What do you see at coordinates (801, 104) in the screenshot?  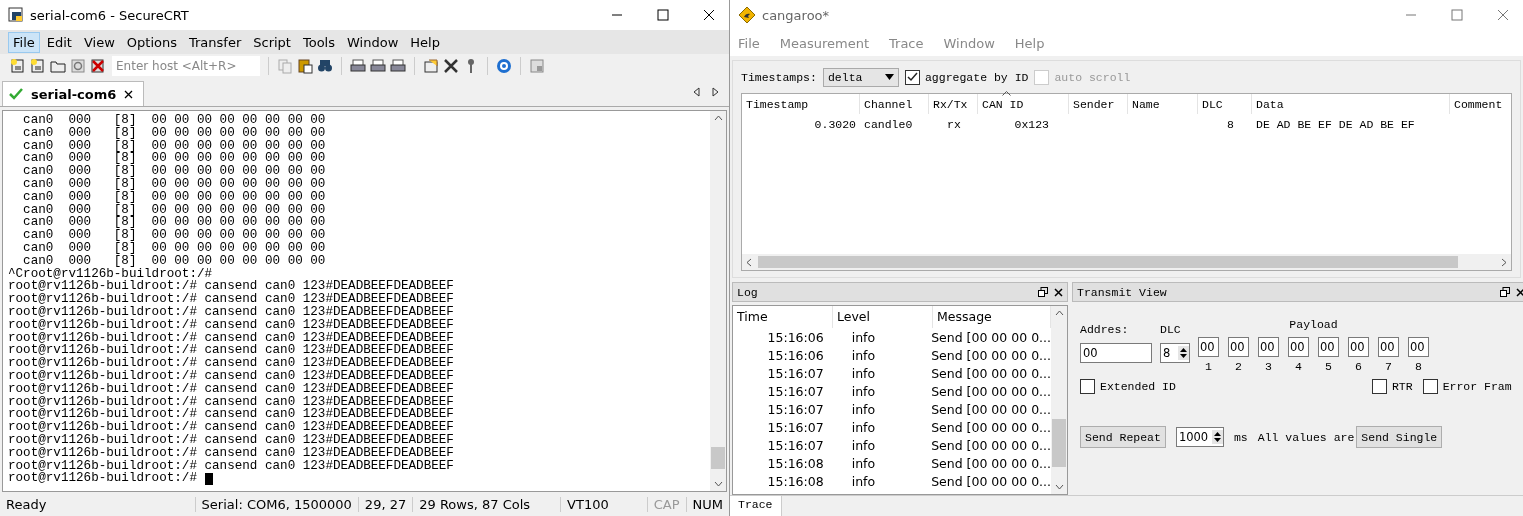 I see `column-header: Timestamp` at bounding box center [801, 104].